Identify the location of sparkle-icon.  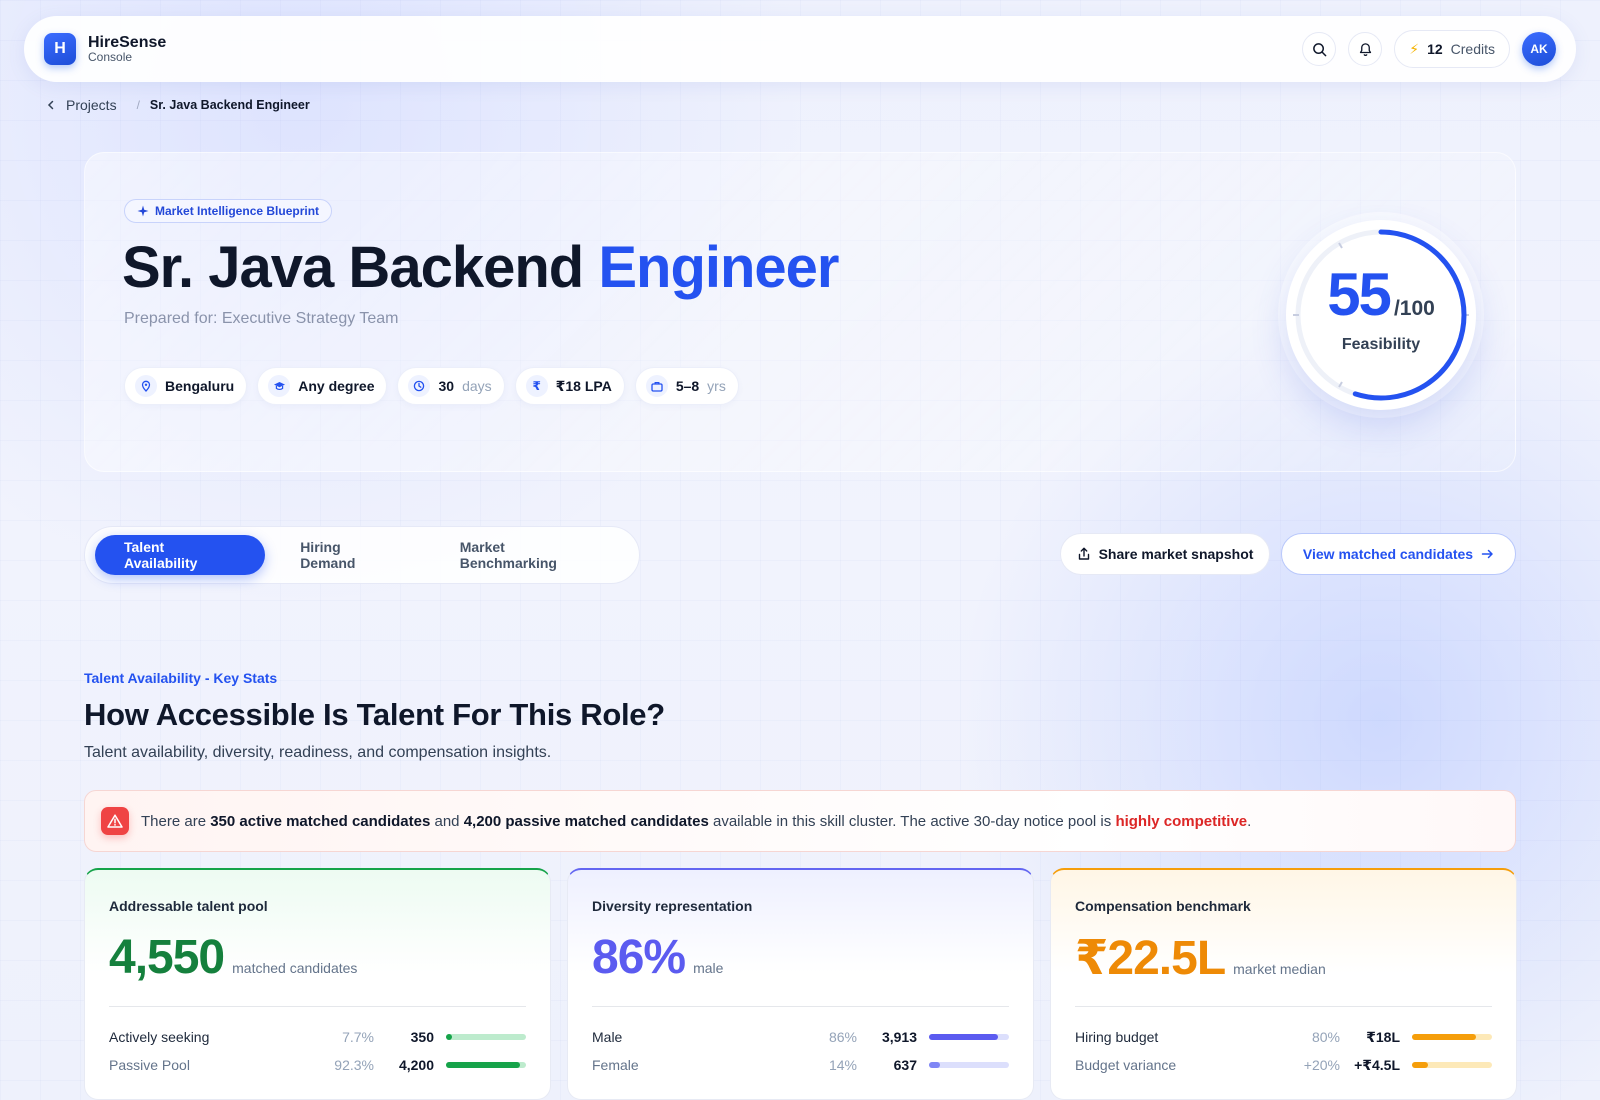
(143, 211).